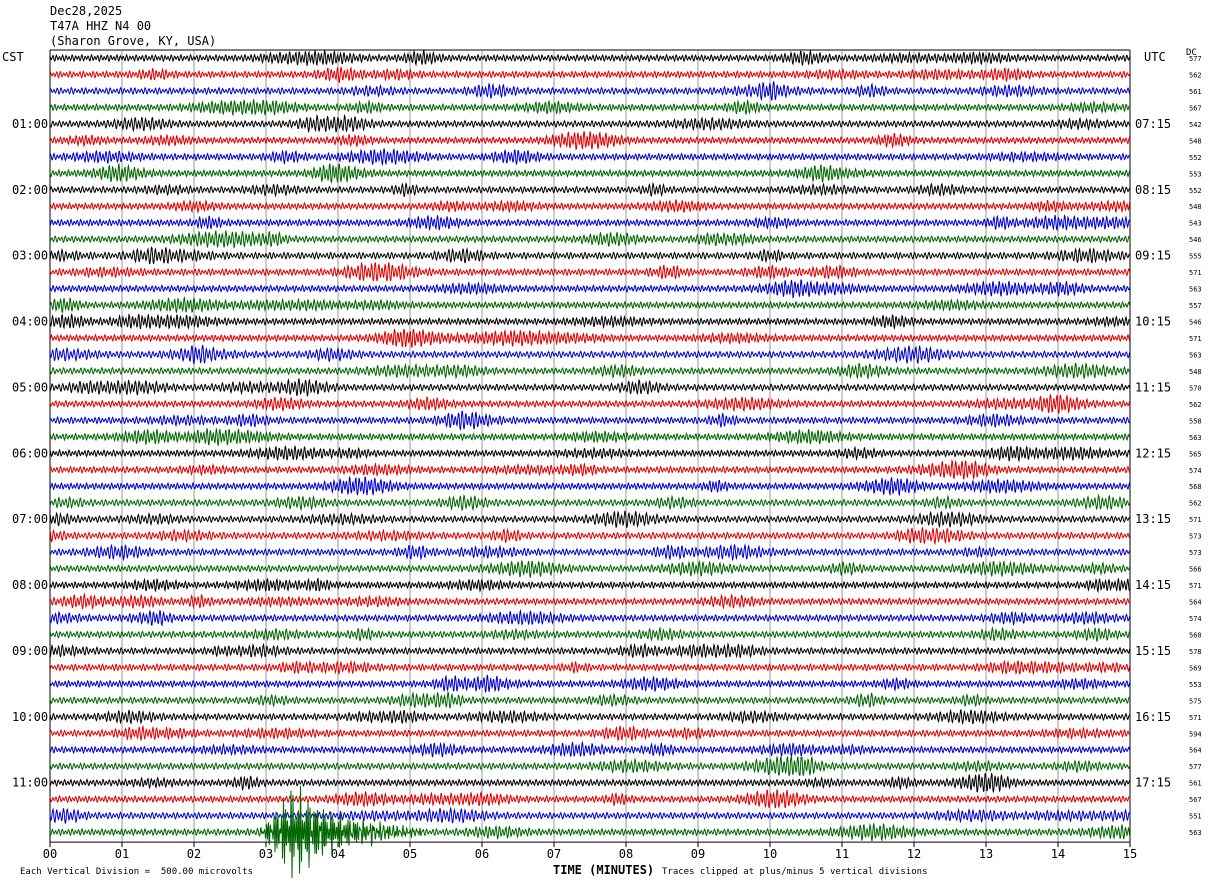  I want to click on left-hour-label: 02:00, so click(30, 190).